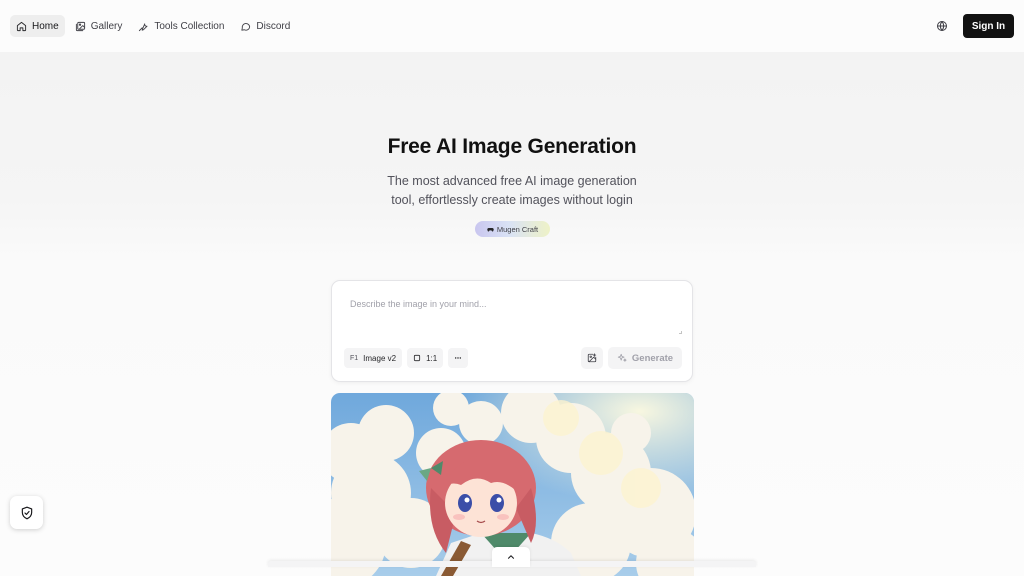 The width and height of the screenshot is (1024, 576). I want to click on generate-label: Generate, so click(652, 358).